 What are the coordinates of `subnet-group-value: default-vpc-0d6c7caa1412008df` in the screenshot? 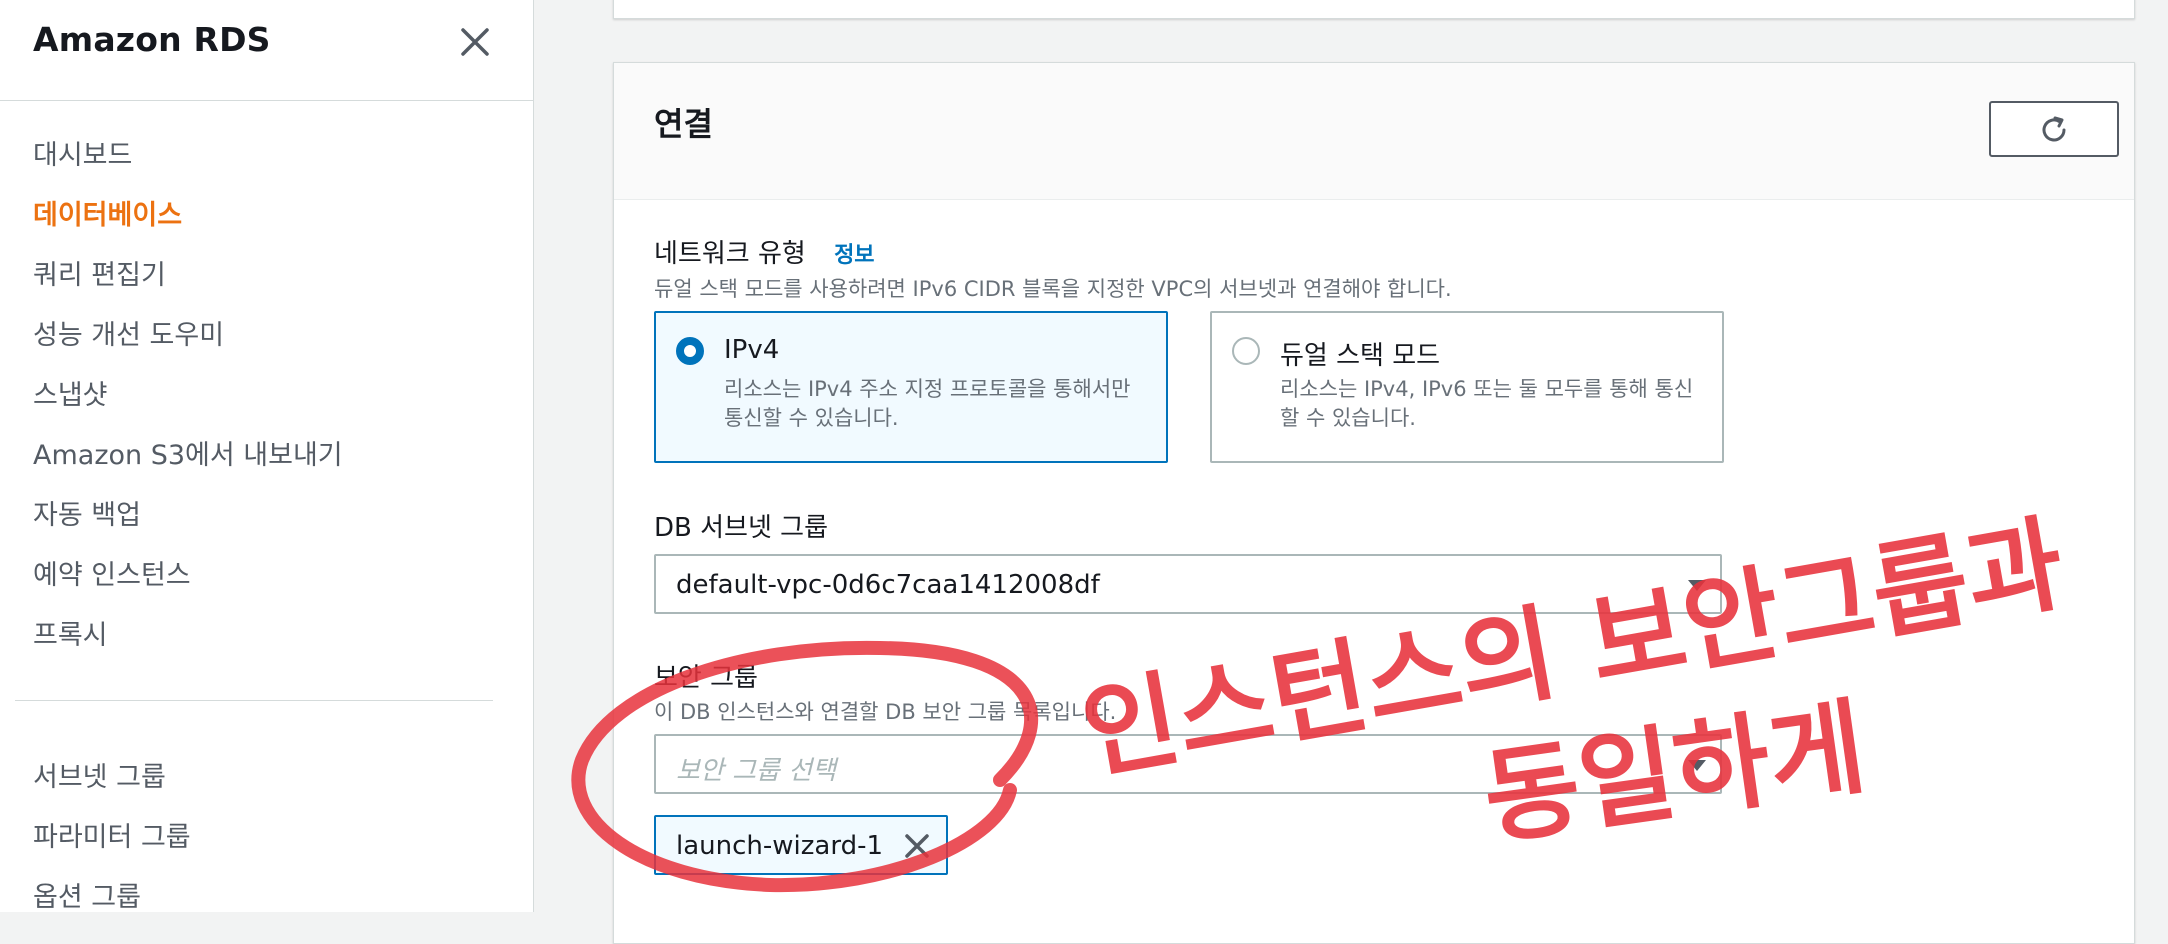 It's located at (888, 585).